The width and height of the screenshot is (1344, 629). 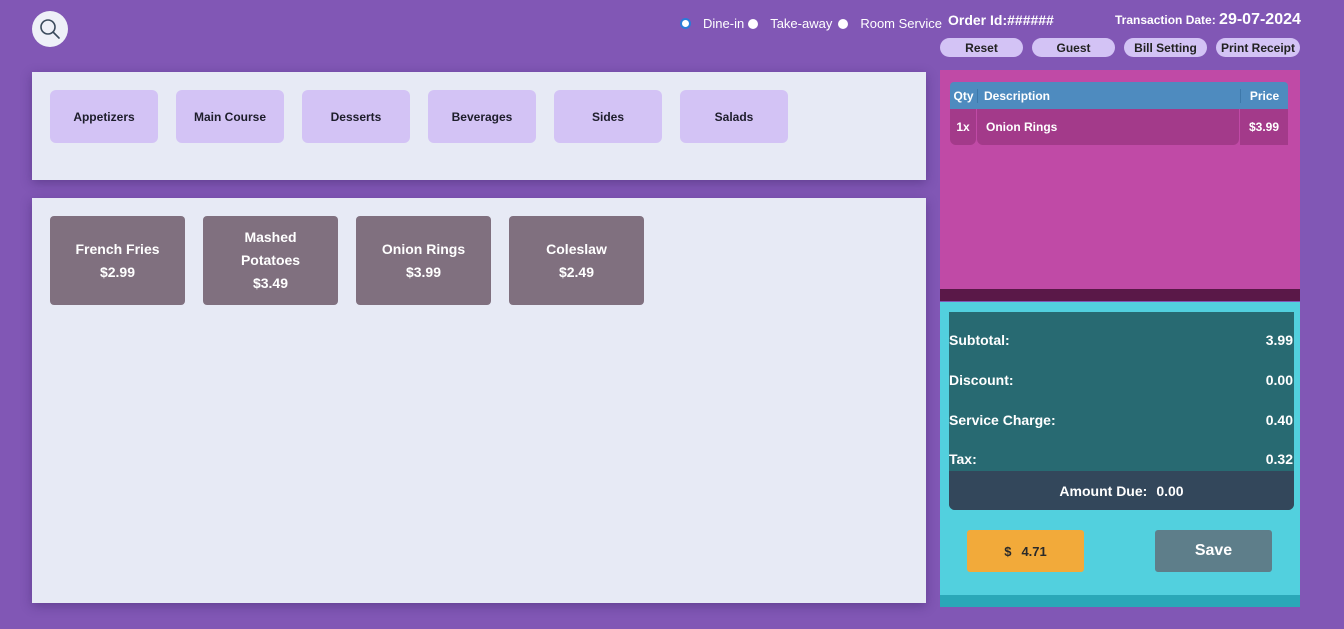 What do you see at coordinates (117, 260) in the screenshot?
I see `menu-item-french-fries: French Fries $2.99` at bounding box center [117, 260].